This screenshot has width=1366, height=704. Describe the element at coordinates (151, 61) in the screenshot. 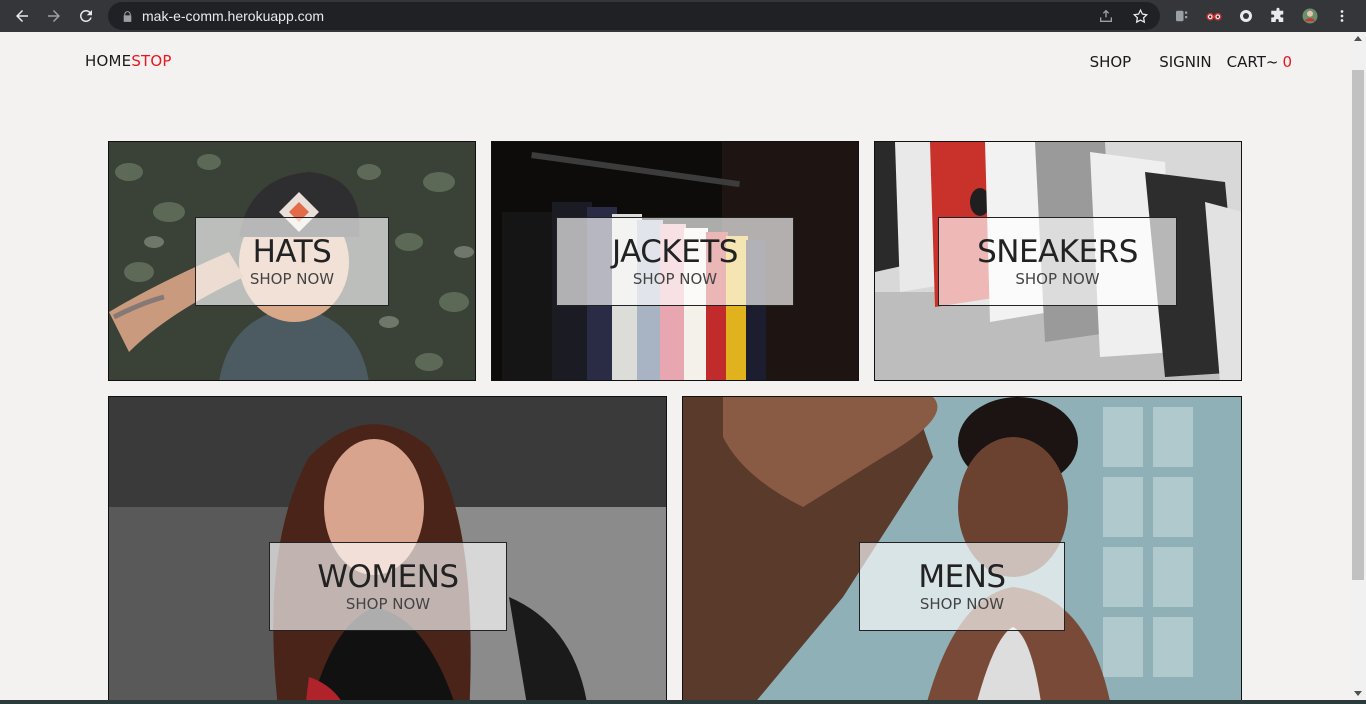

I see `logo-stop: STOP` at that location.